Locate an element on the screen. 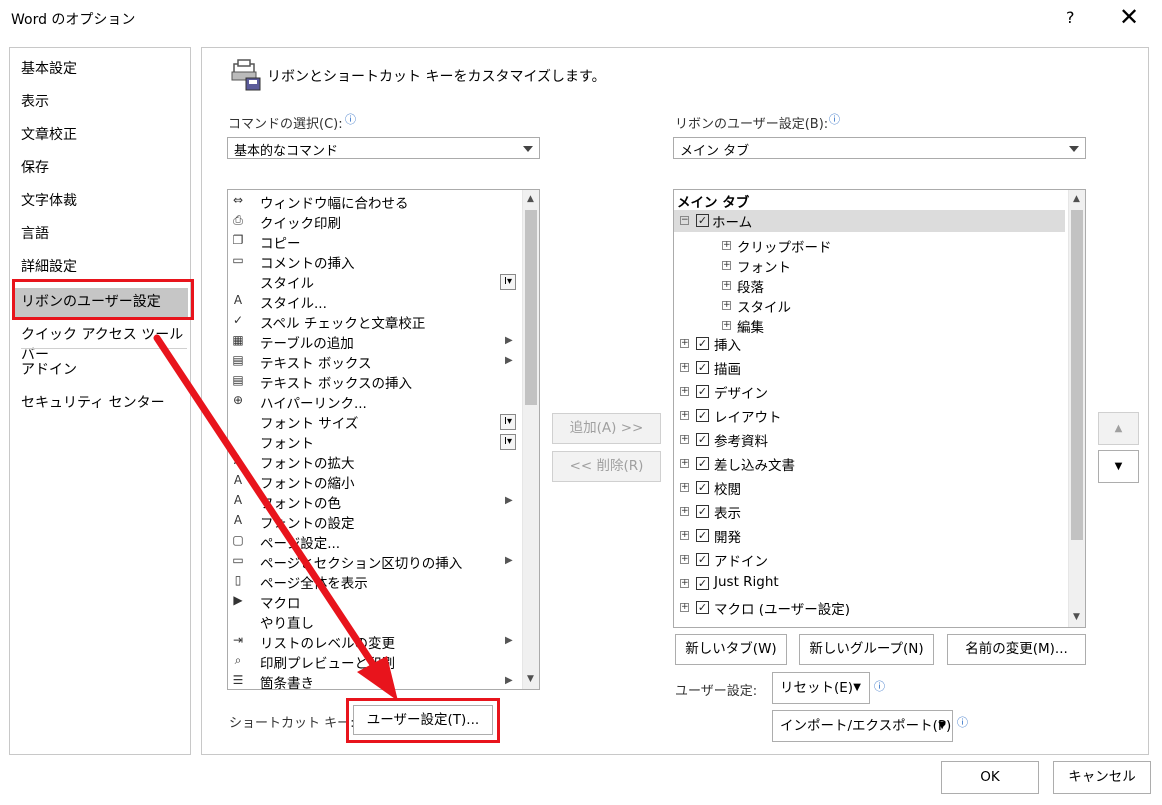 This screenshot has height=805, width=1162. command-item: やり直し is located at coordinates (287, 622).